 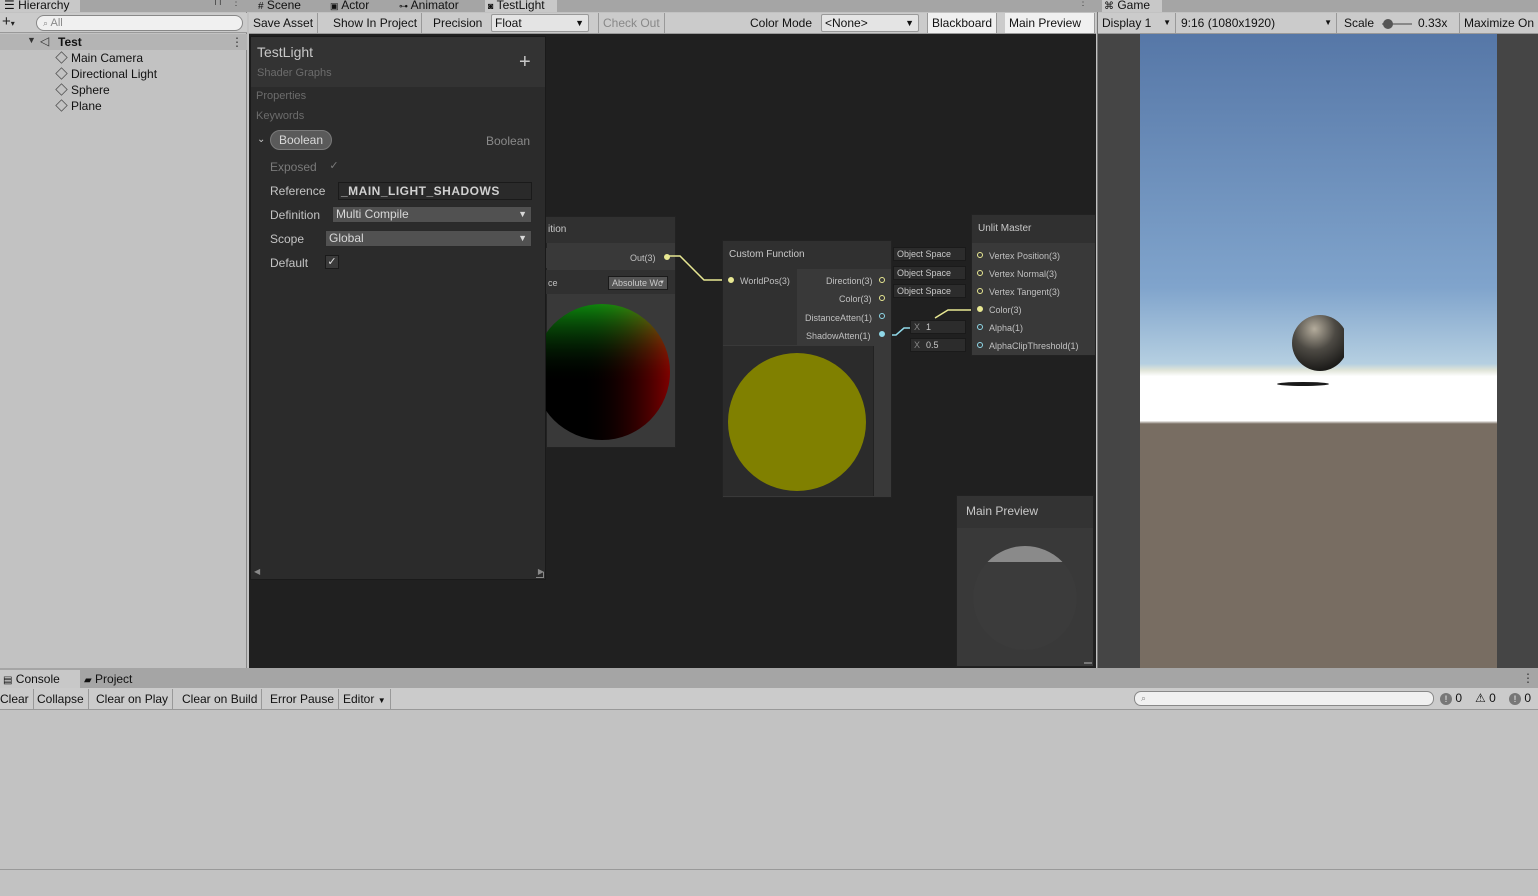 What do you see at coordinates (237, 42) in the screenshot?
I see `scene-menu-icon: ⋮` at bounding box center [237, 42].